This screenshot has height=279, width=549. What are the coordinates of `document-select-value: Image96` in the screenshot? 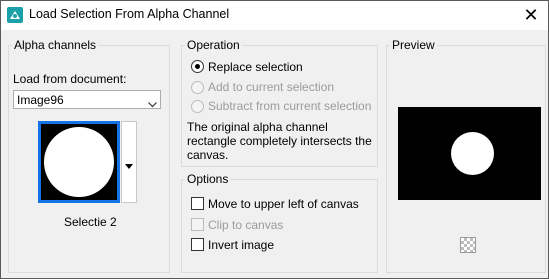 It's located at (40, 100).